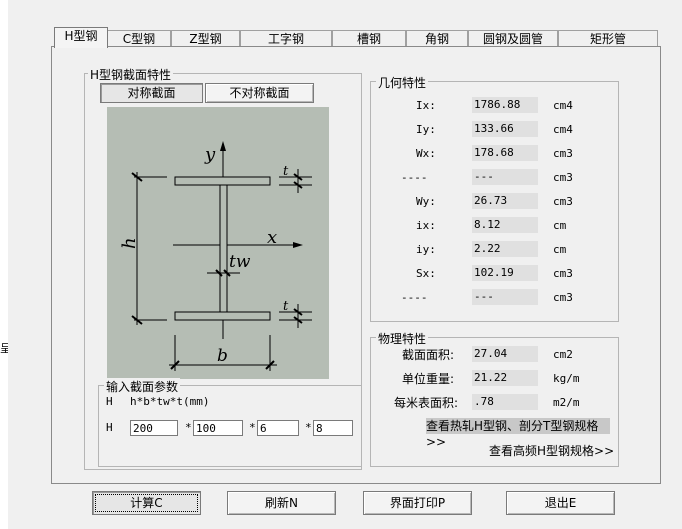 The height and width of the screenshot is (529, 682). I want to click on symmetric-section-button: 对称截面, so click(151, 93).